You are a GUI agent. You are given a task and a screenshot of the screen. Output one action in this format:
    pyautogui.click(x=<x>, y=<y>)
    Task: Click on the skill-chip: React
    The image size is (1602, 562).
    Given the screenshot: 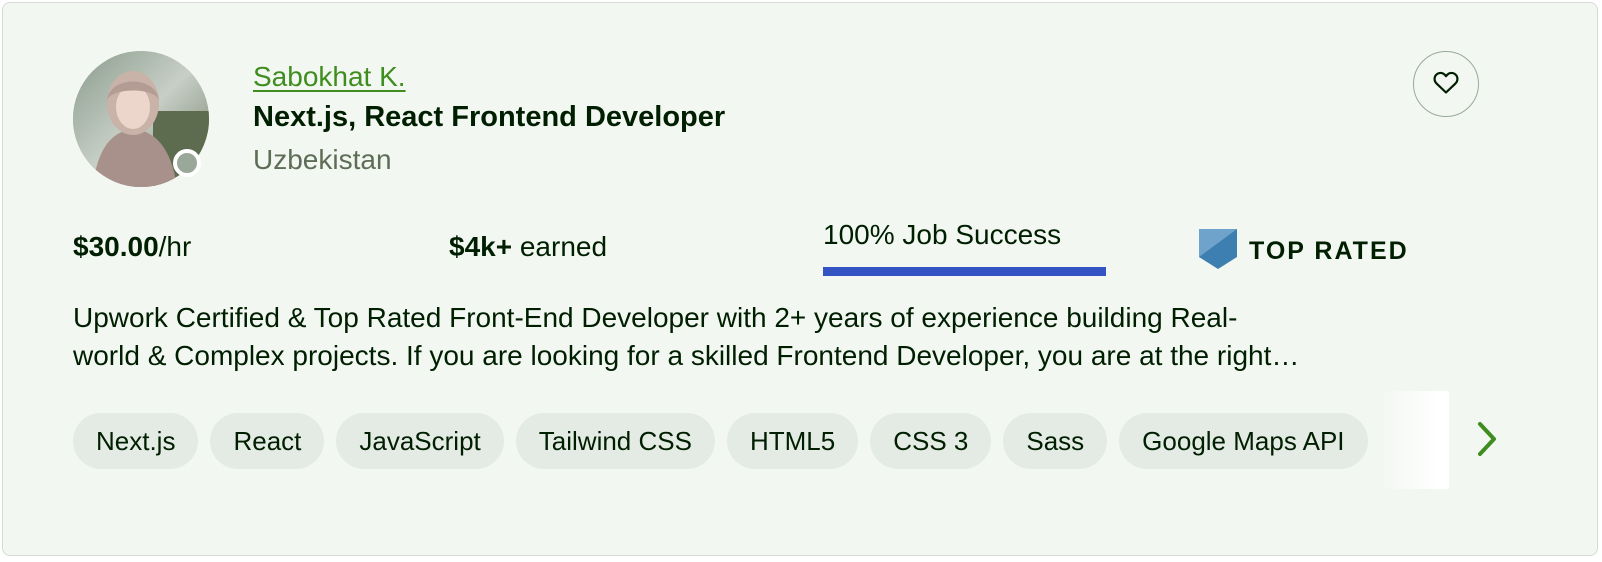 What is the action you would take?
    pyautogui.click(x=267, y=441)
    